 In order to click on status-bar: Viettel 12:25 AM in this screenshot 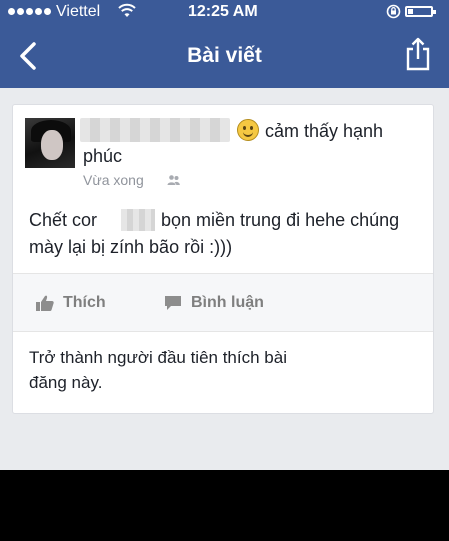, I will do `click(224, 12)`.